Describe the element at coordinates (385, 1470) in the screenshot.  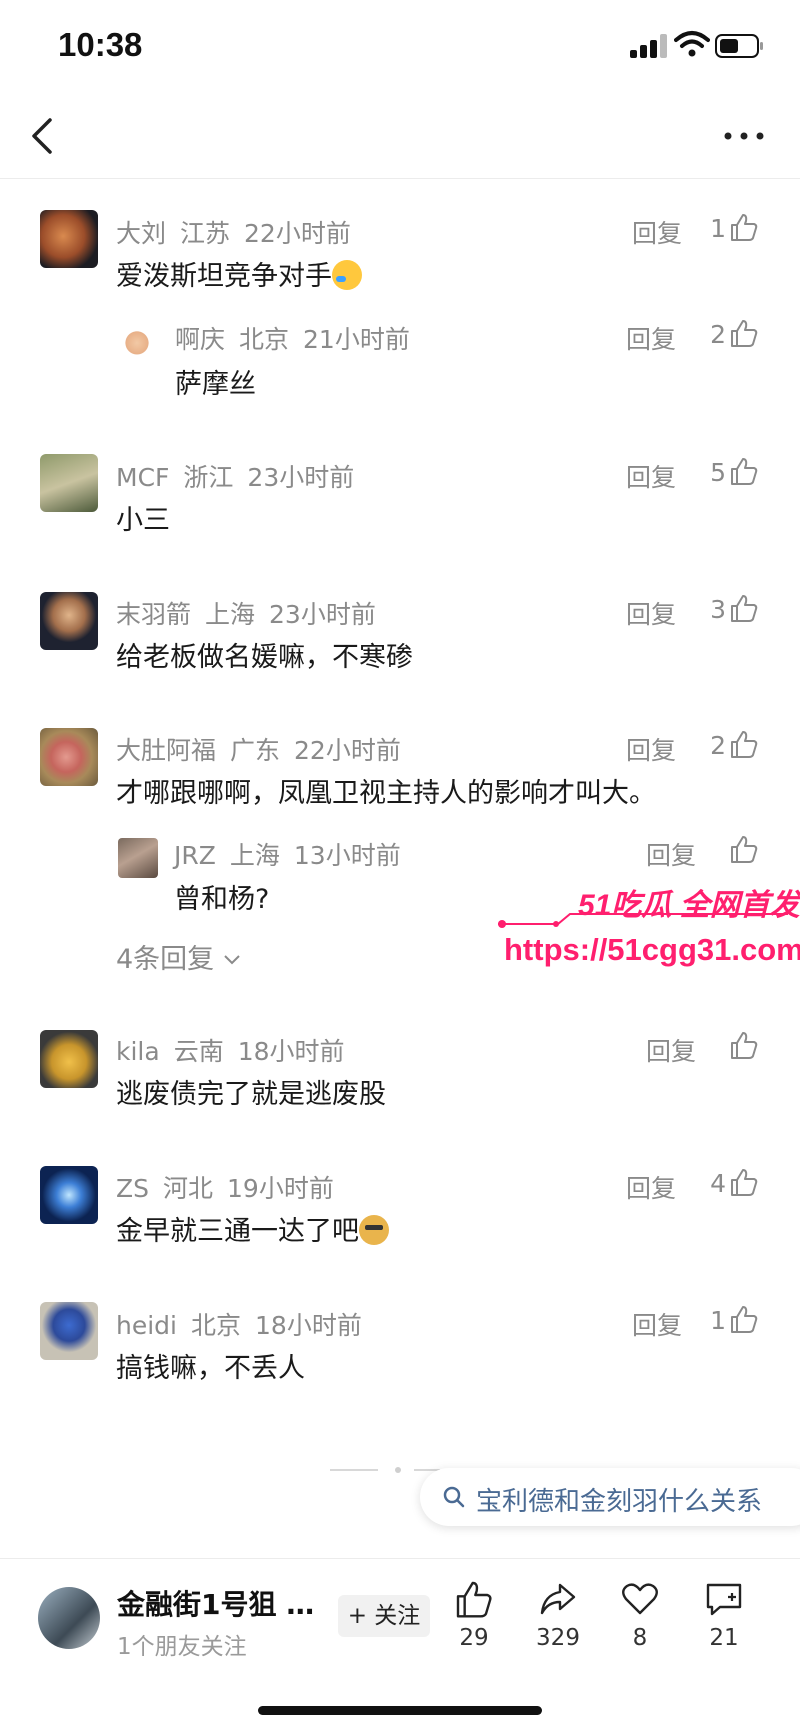
I see `page-indicator` at that location.